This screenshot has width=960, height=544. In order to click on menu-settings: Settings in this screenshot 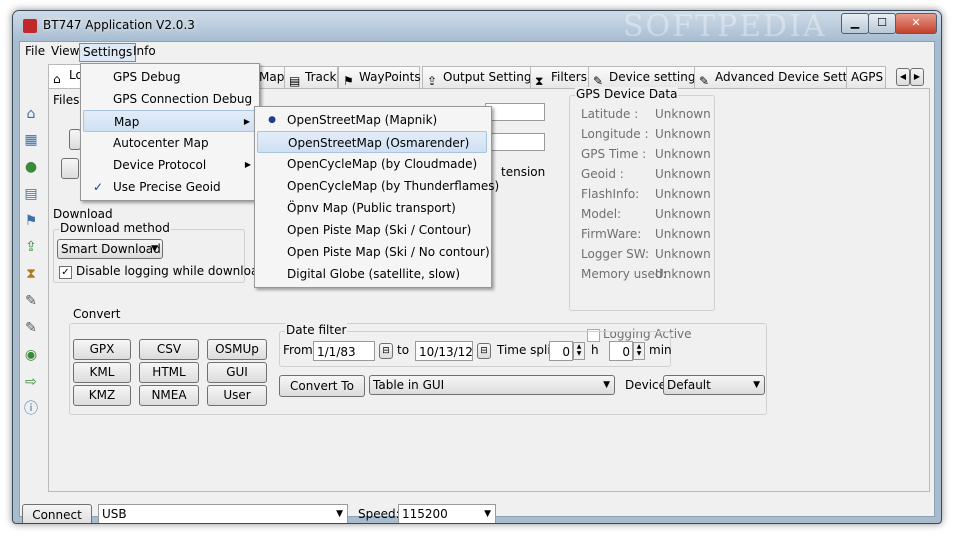, I will do `click(108, 52)`.